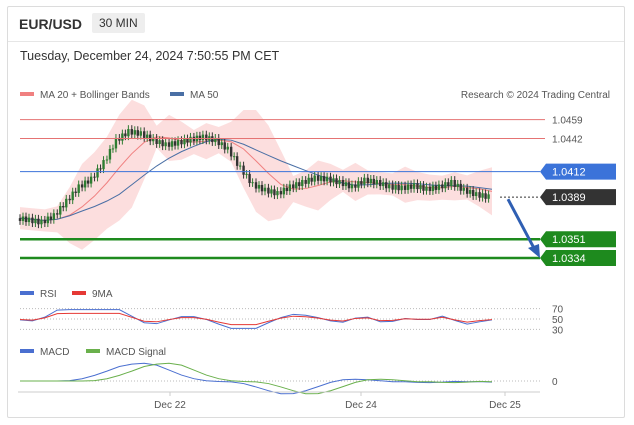 Image resolution: width=634 pixels, height=425 pixels. Describe the element at coordinates (256, 319) in the screenshot. I see `rsi-ma-line` at that location.